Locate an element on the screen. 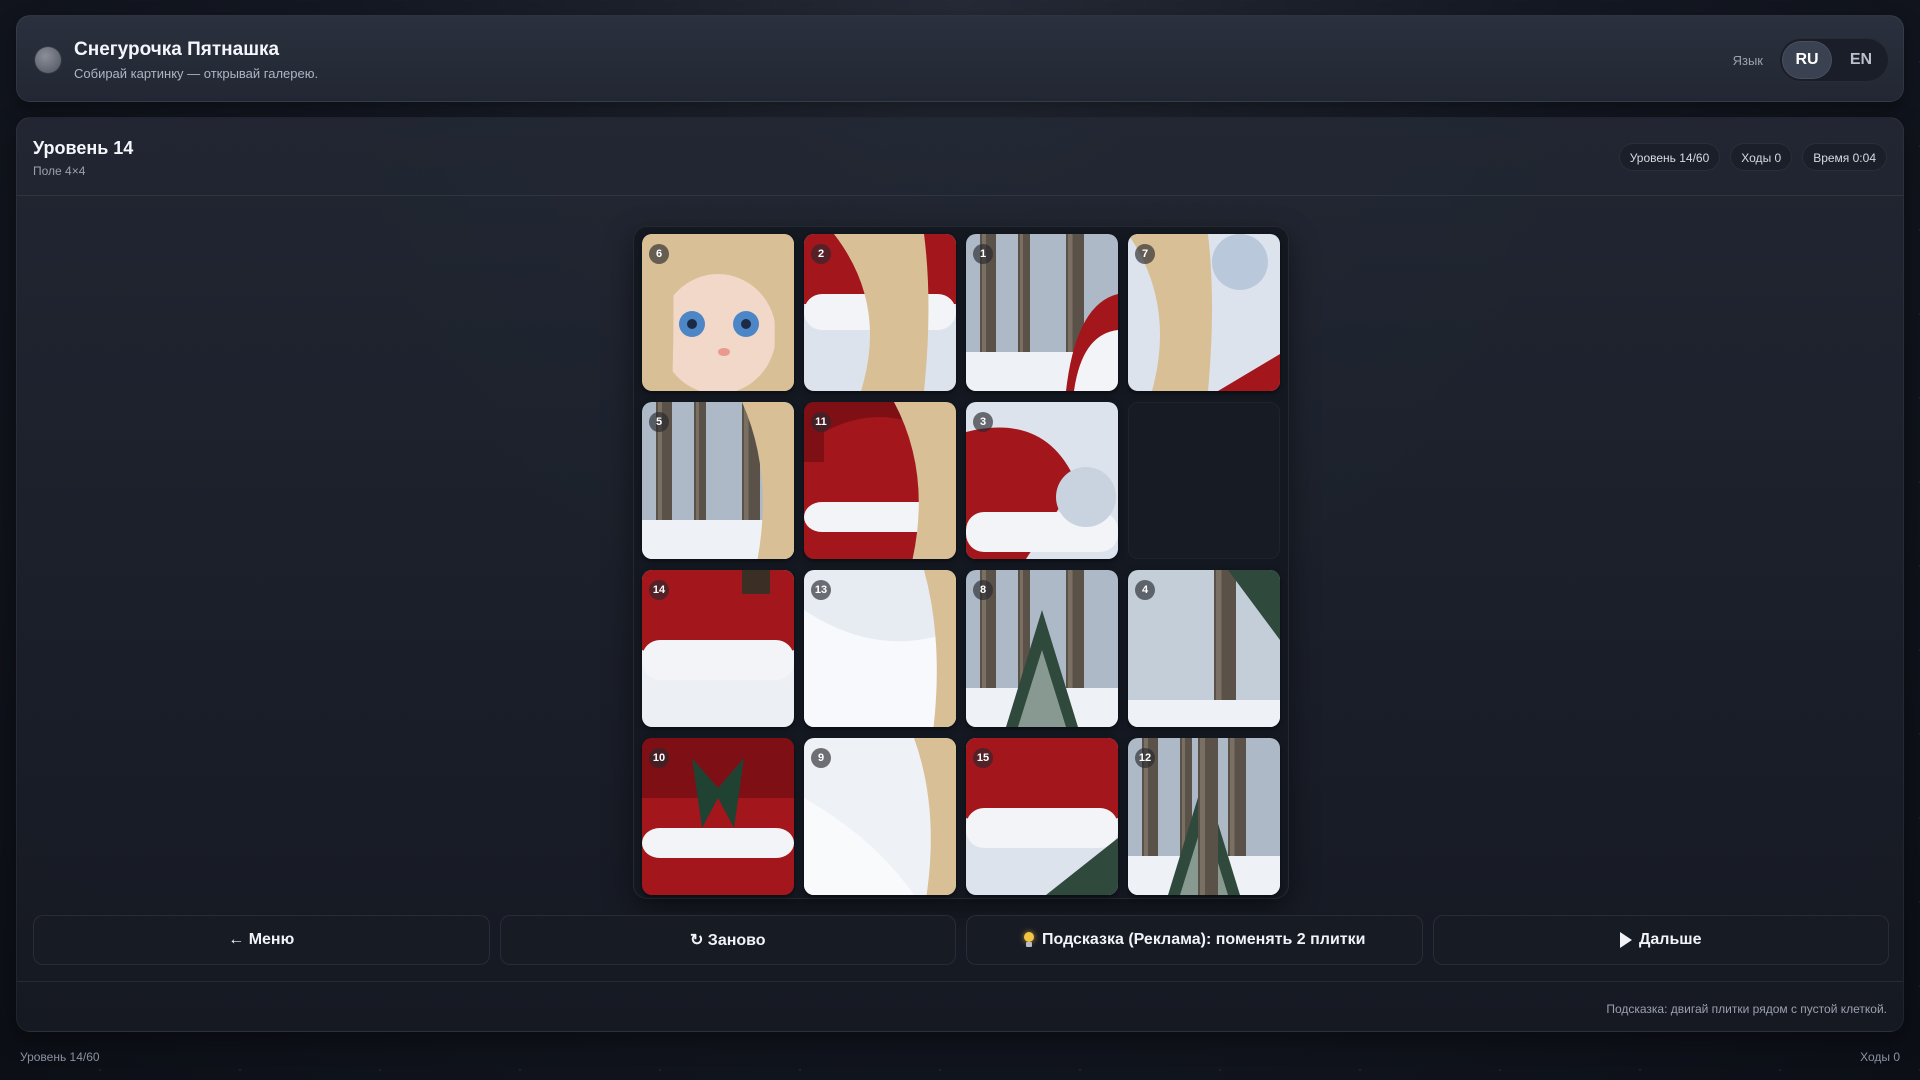 This screenshot has height=1080, width=1920. moves-counter-badge: Ходы 0 is located at coordinates (1761, 157).